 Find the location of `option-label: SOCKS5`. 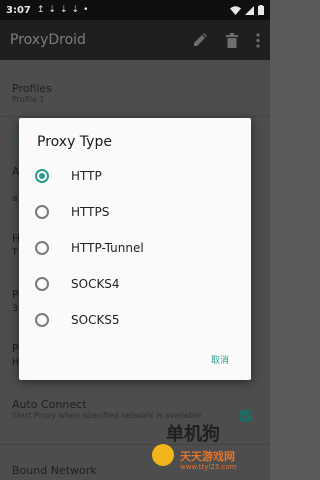

option-label: SOCKS5 is located at coordinates (95, 320).